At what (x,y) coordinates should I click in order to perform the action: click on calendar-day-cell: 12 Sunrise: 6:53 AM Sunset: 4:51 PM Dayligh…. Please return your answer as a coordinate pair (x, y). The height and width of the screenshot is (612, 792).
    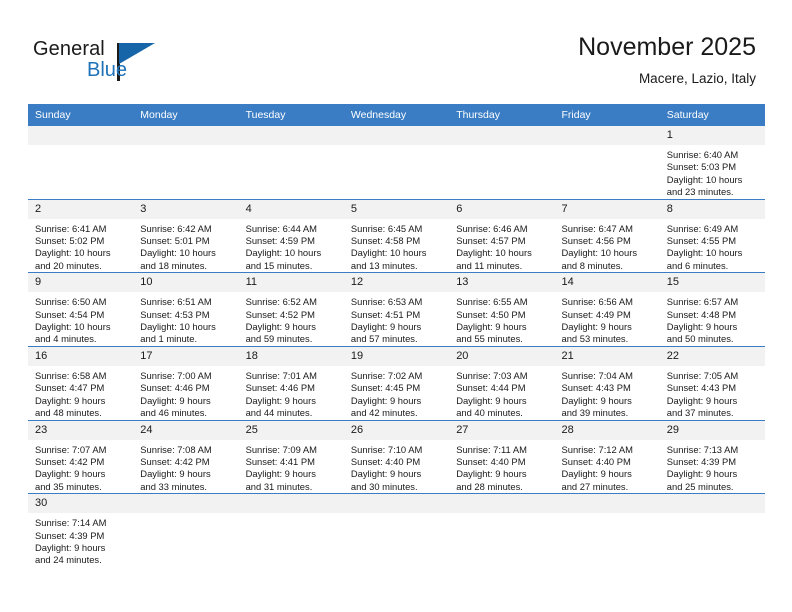
    Looking at the image, I should click on (396, 309).